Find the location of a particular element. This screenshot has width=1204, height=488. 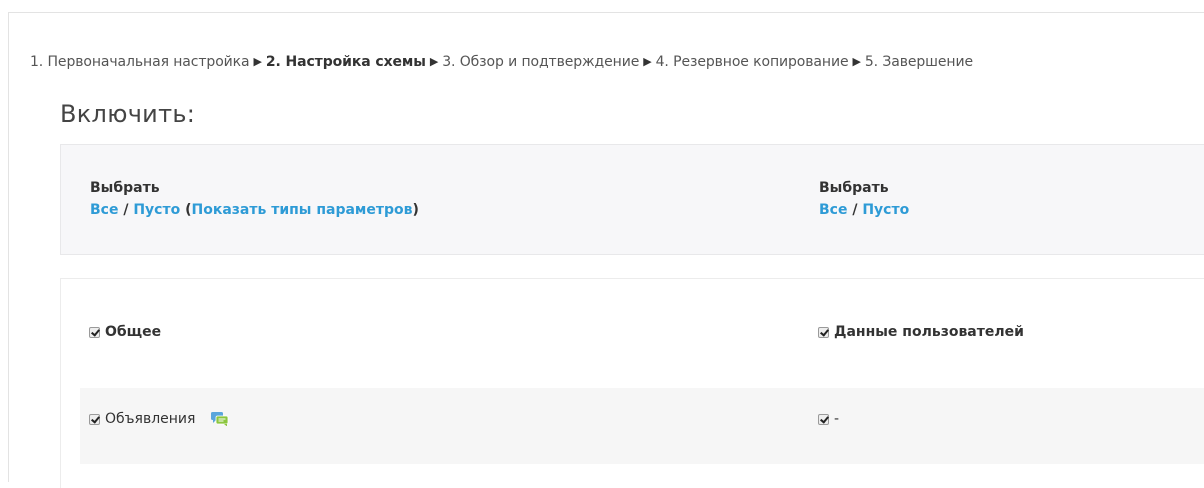

chat-bubbles-icon is located at coordinates (220, 419).